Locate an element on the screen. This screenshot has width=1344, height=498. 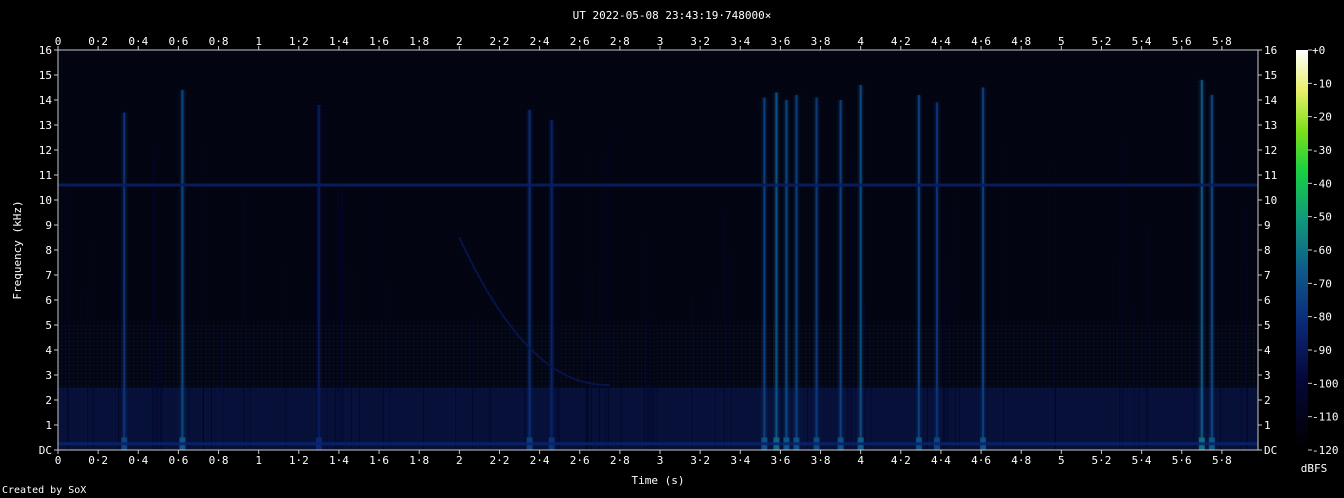
x-tick-label-top: 2·8 is located at coordinates (620, 41).